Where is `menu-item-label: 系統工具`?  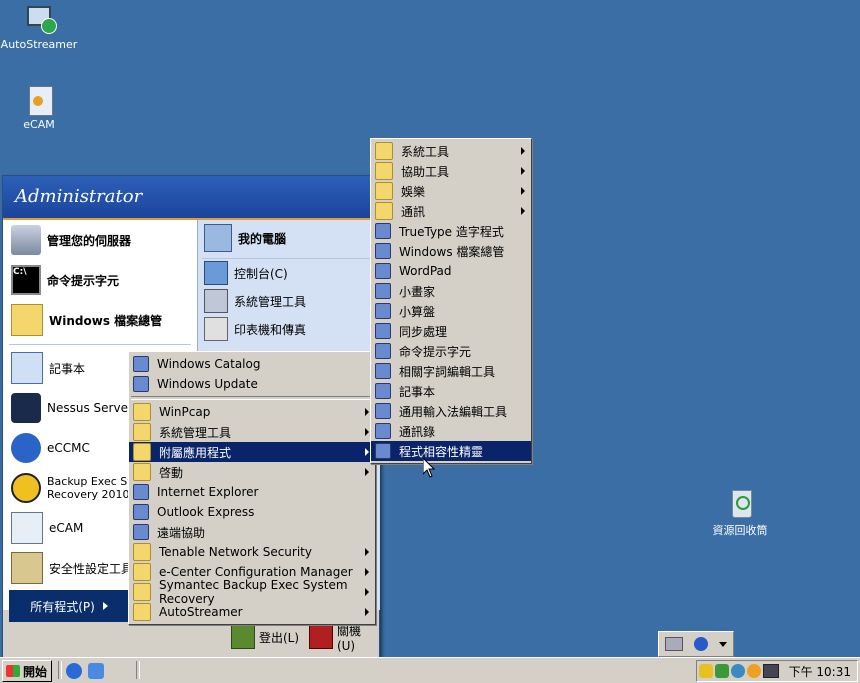
menu-item-label: 系統工具 is located at coordinates (425, 151).